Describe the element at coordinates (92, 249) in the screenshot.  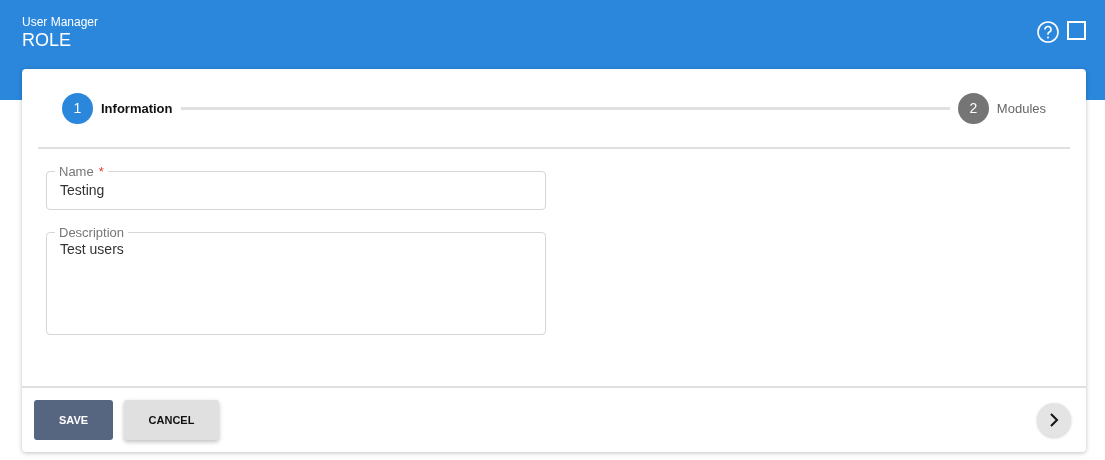
I see `field-value: Test users` at that location.